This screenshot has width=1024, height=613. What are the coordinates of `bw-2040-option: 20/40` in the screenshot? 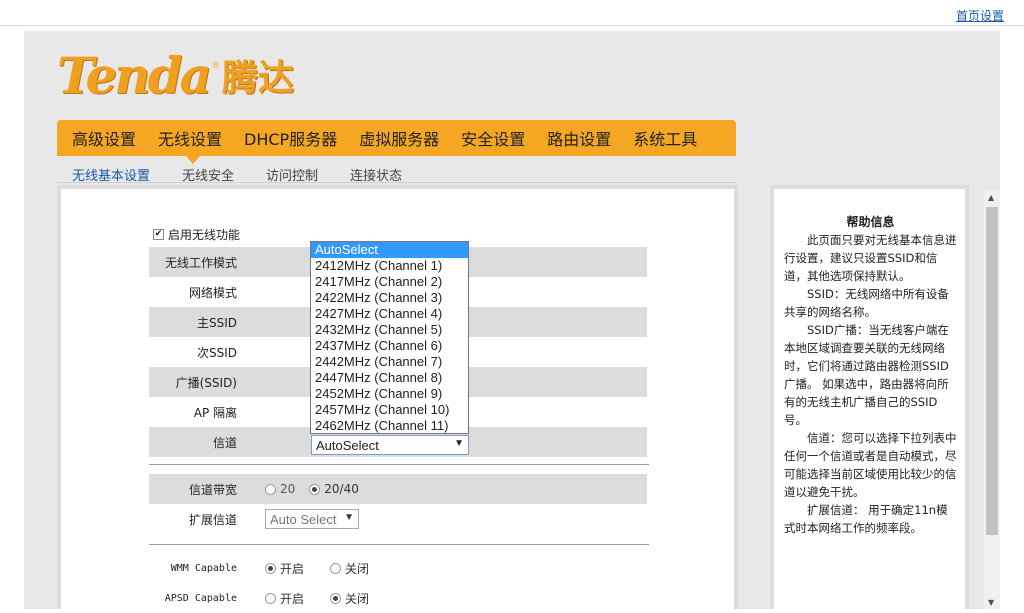 It's located at (334, 489).